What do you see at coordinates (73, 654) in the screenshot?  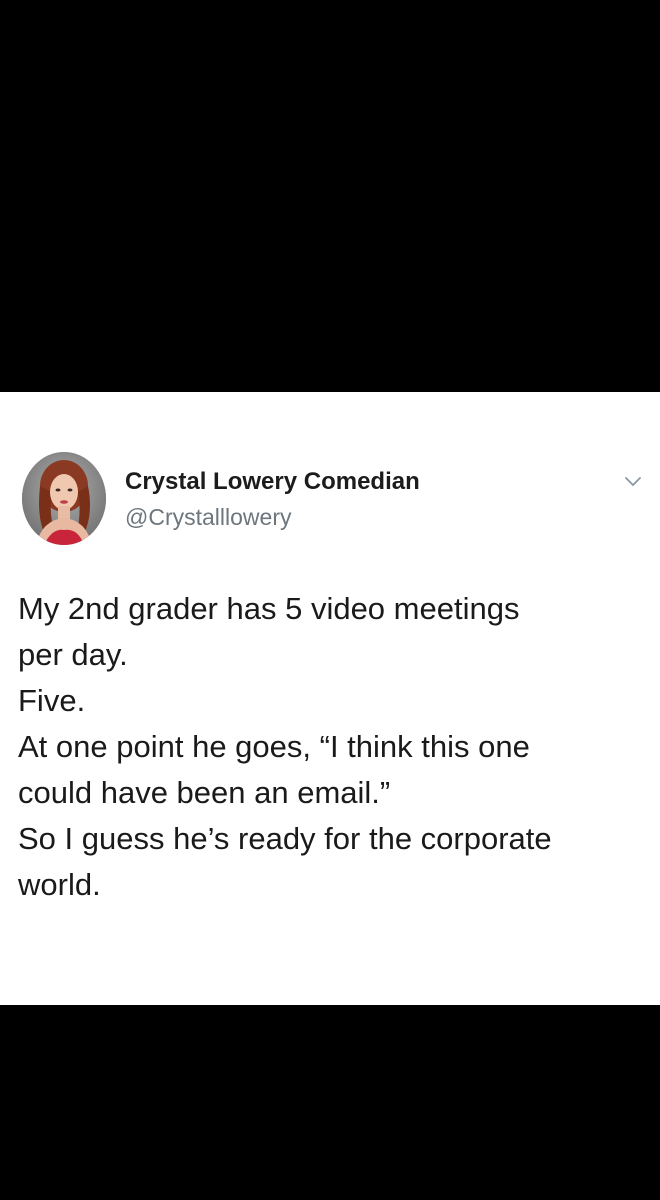 I see `tweet-text-line: per day.` at bounding box center [73, 654].